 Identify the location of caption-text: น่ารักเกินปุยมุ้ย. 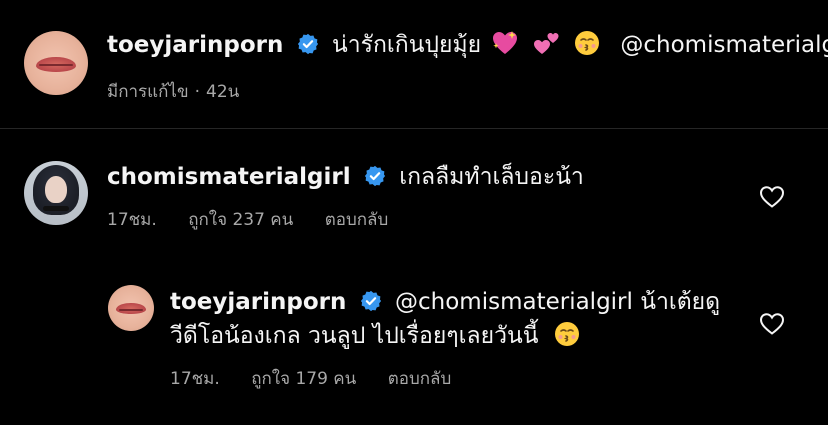
(407, 45).